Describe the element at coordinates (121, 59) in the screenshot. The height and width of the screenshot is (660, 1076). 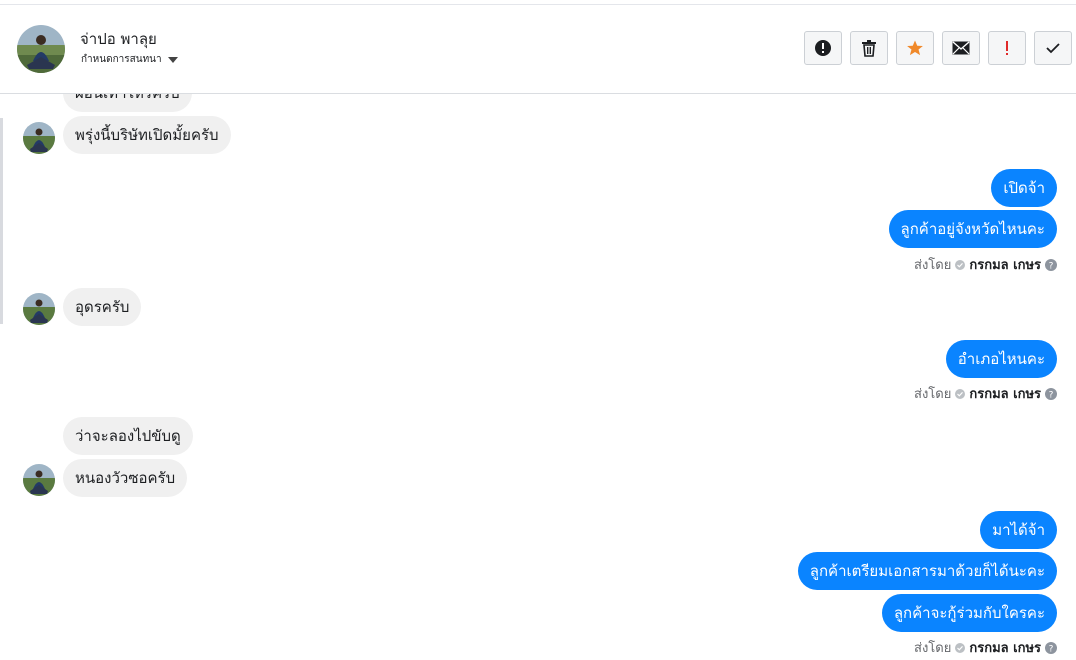
I see `conversation-label-text: กำหนดการสนทนา` at that location.